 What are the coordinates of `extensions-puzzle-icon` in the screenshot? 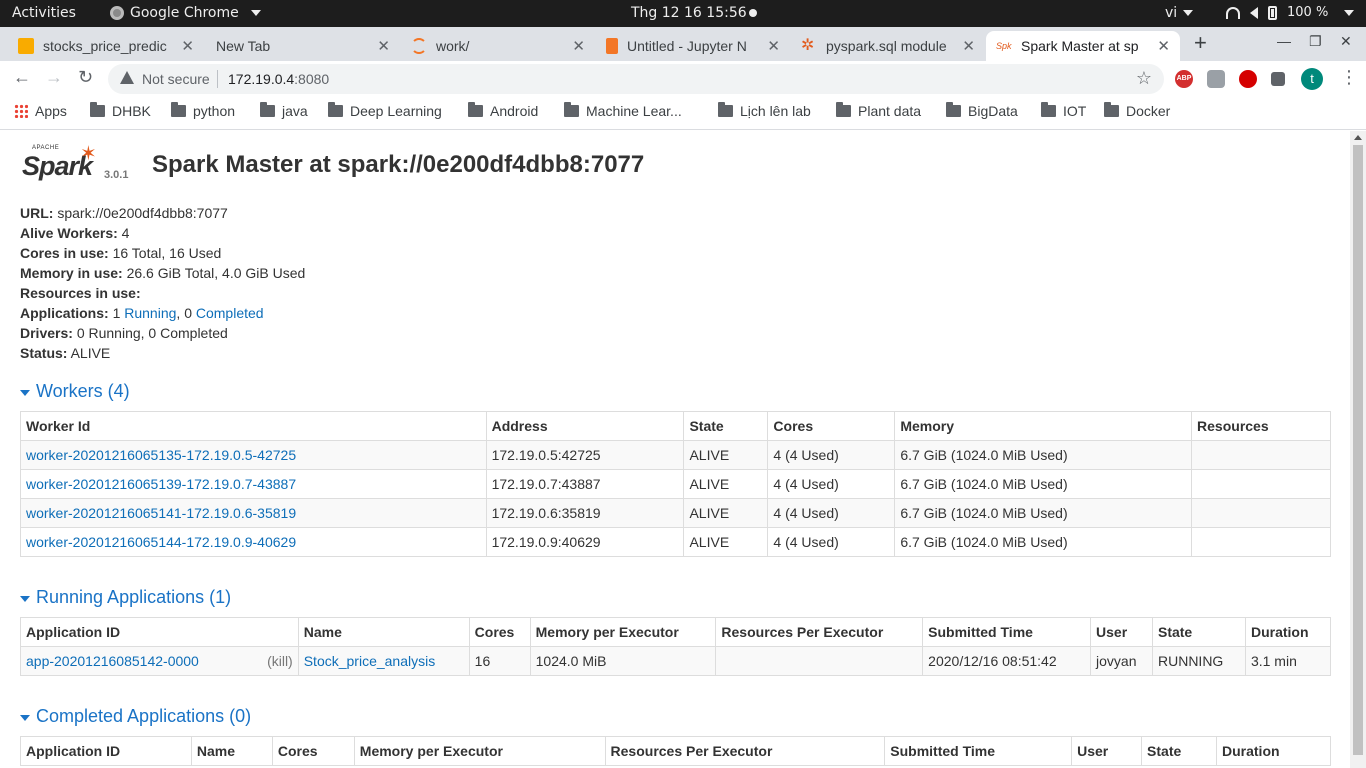 It's located at (1278, 79).